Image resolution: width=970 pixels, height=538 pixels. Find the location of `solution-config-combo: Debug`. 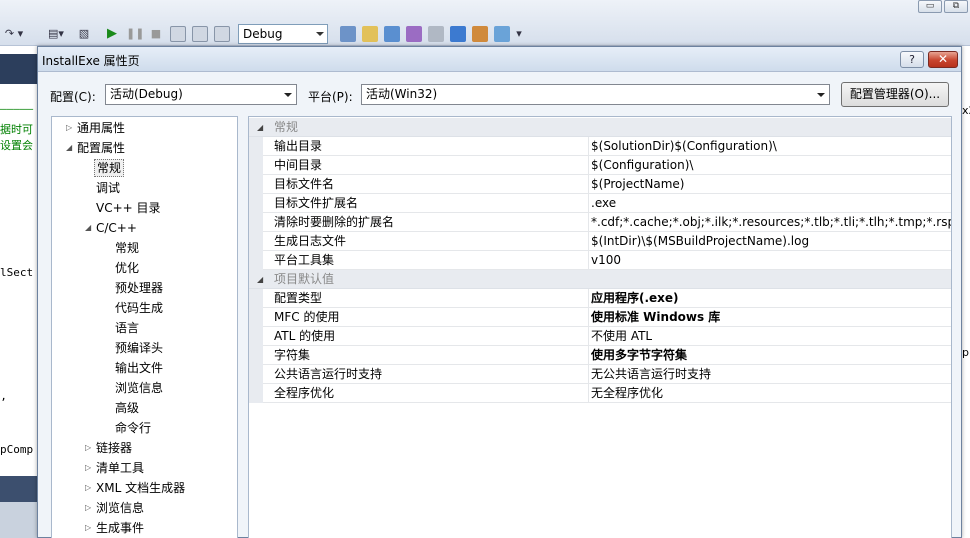

solution-config-combo: Debug is located at coordinates (283, 34).